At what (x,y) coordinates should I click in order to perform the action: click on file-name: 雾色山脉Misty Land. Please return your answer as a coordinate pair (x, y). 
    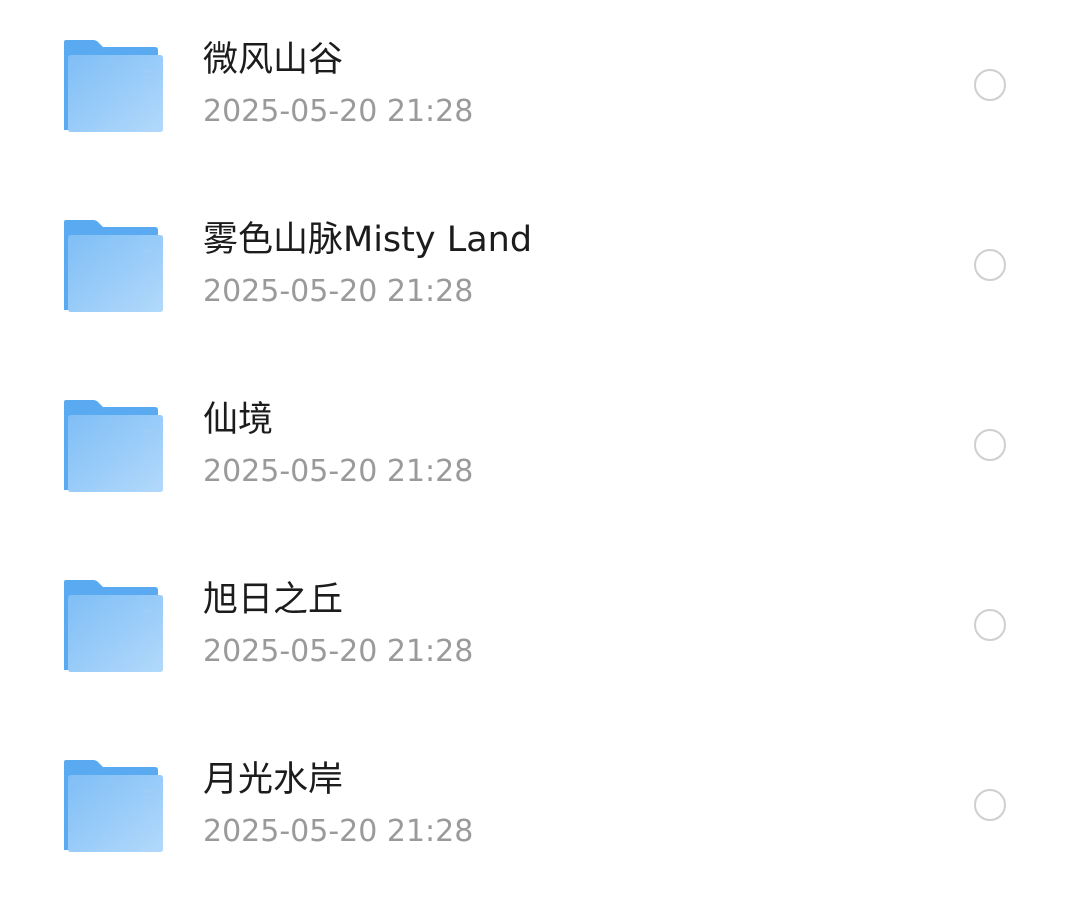
    Looking at the image, I should click on (368, 240).